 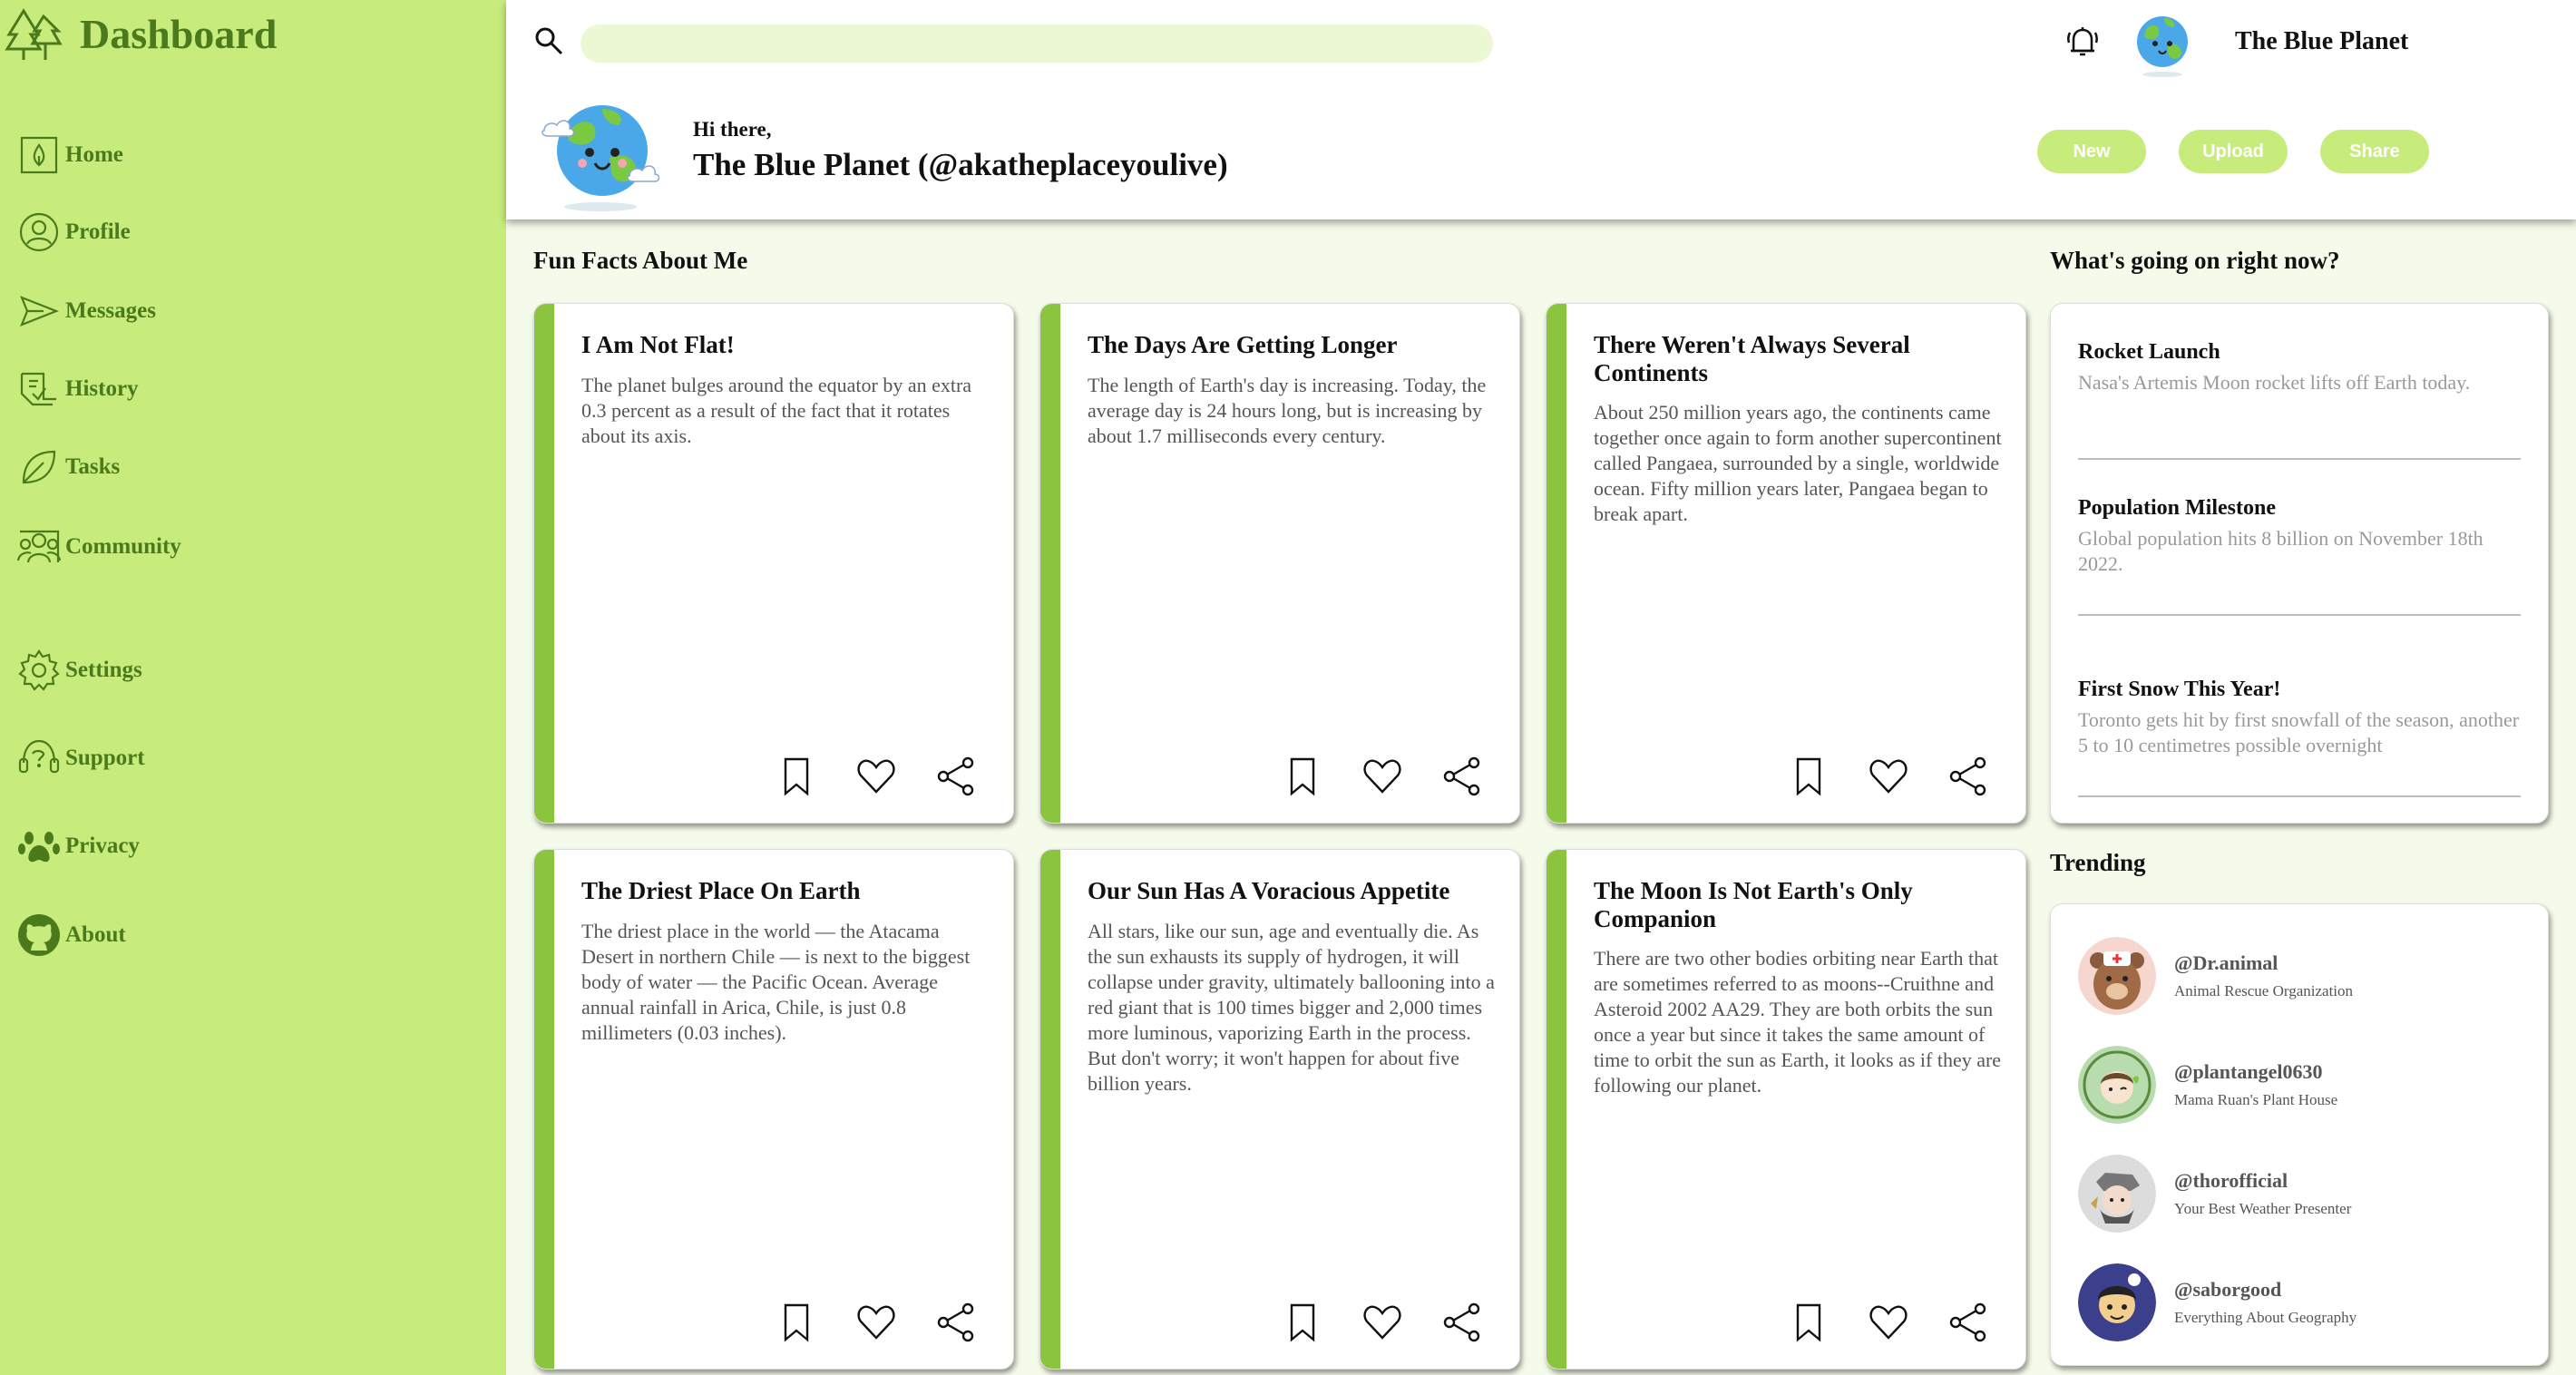 What do you see at coordinates (39, 935) in the screenshot?
I see `github-icon` at bounding box center [39, 935].